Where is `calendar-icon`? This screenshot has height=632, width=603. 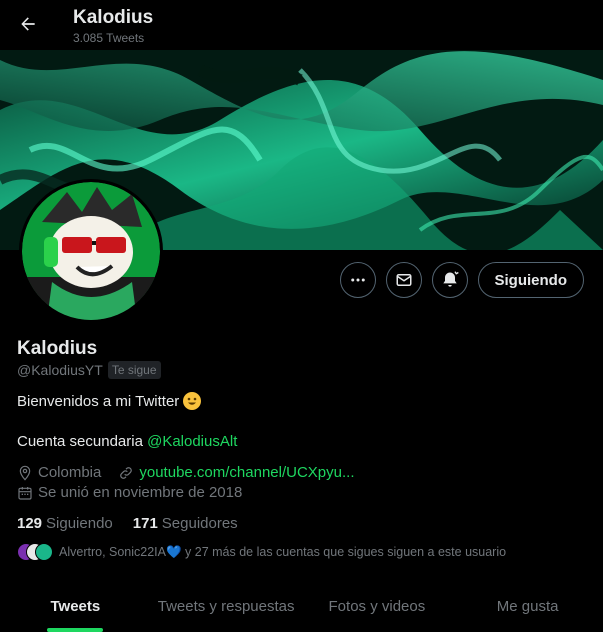
calendar-icon is located at coordinates (25, 493).